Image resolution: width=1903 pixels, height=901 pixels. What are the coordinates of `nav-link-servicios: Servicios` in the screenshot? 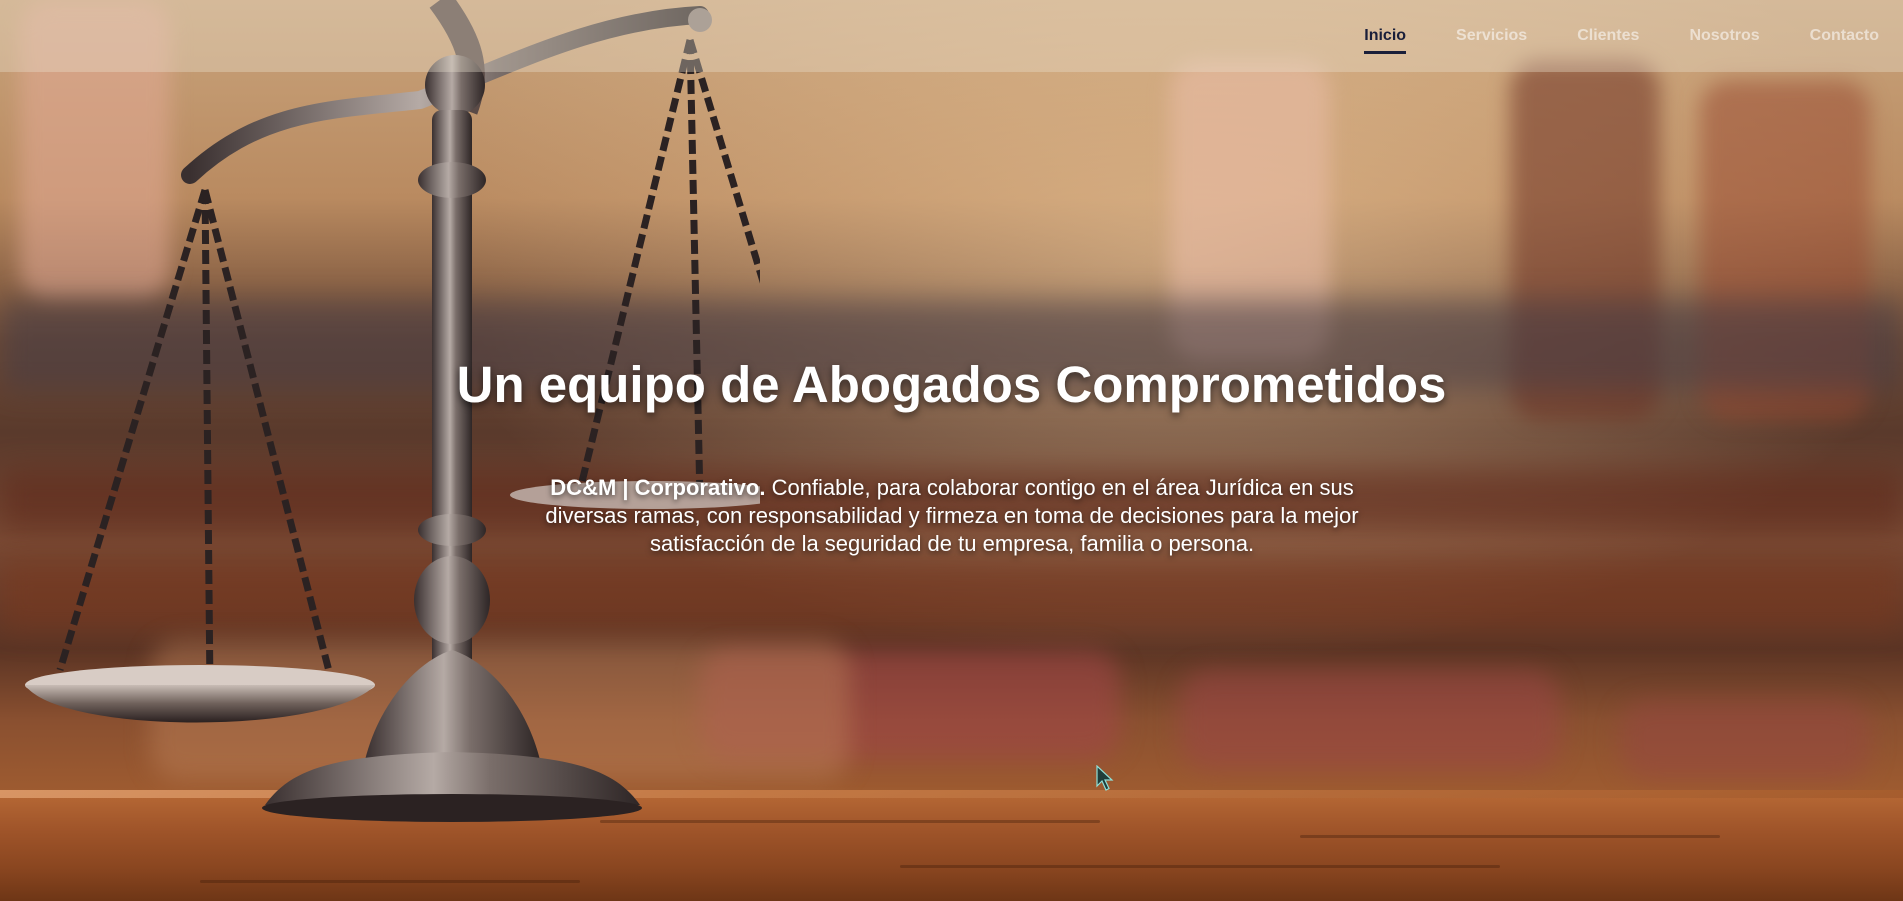 It's located at (1491, 36).